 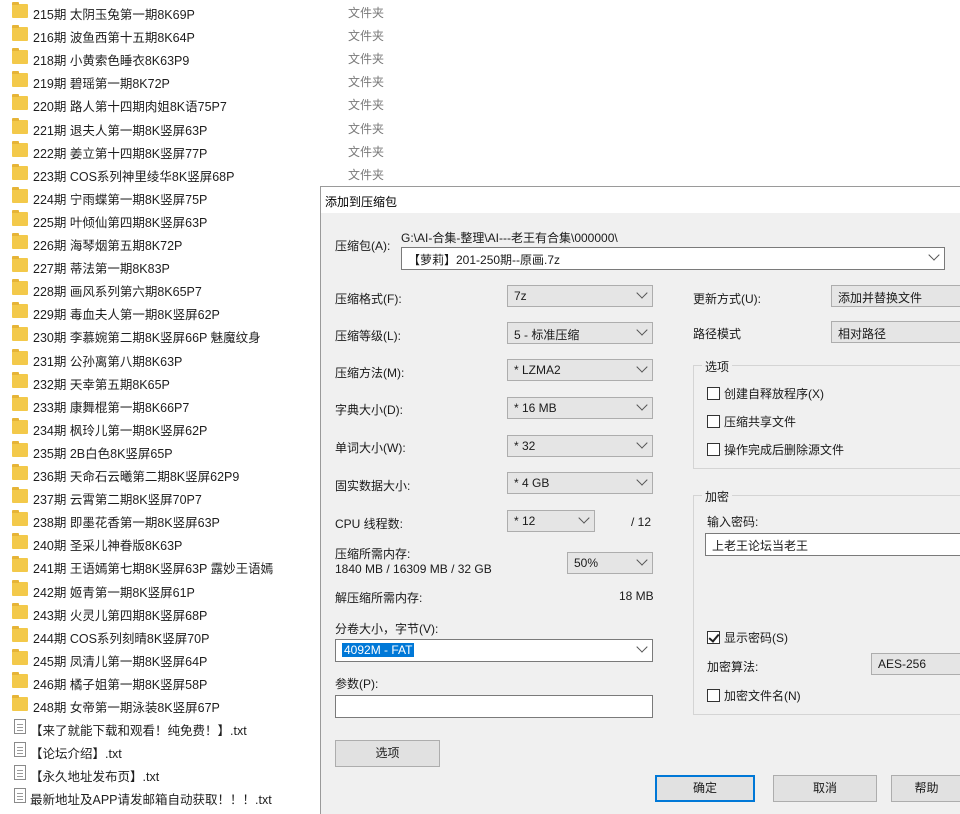 I want to click on folder-name: 223期 COS系列神里绫华8K竖屏68P, so click(x=134, y=176).